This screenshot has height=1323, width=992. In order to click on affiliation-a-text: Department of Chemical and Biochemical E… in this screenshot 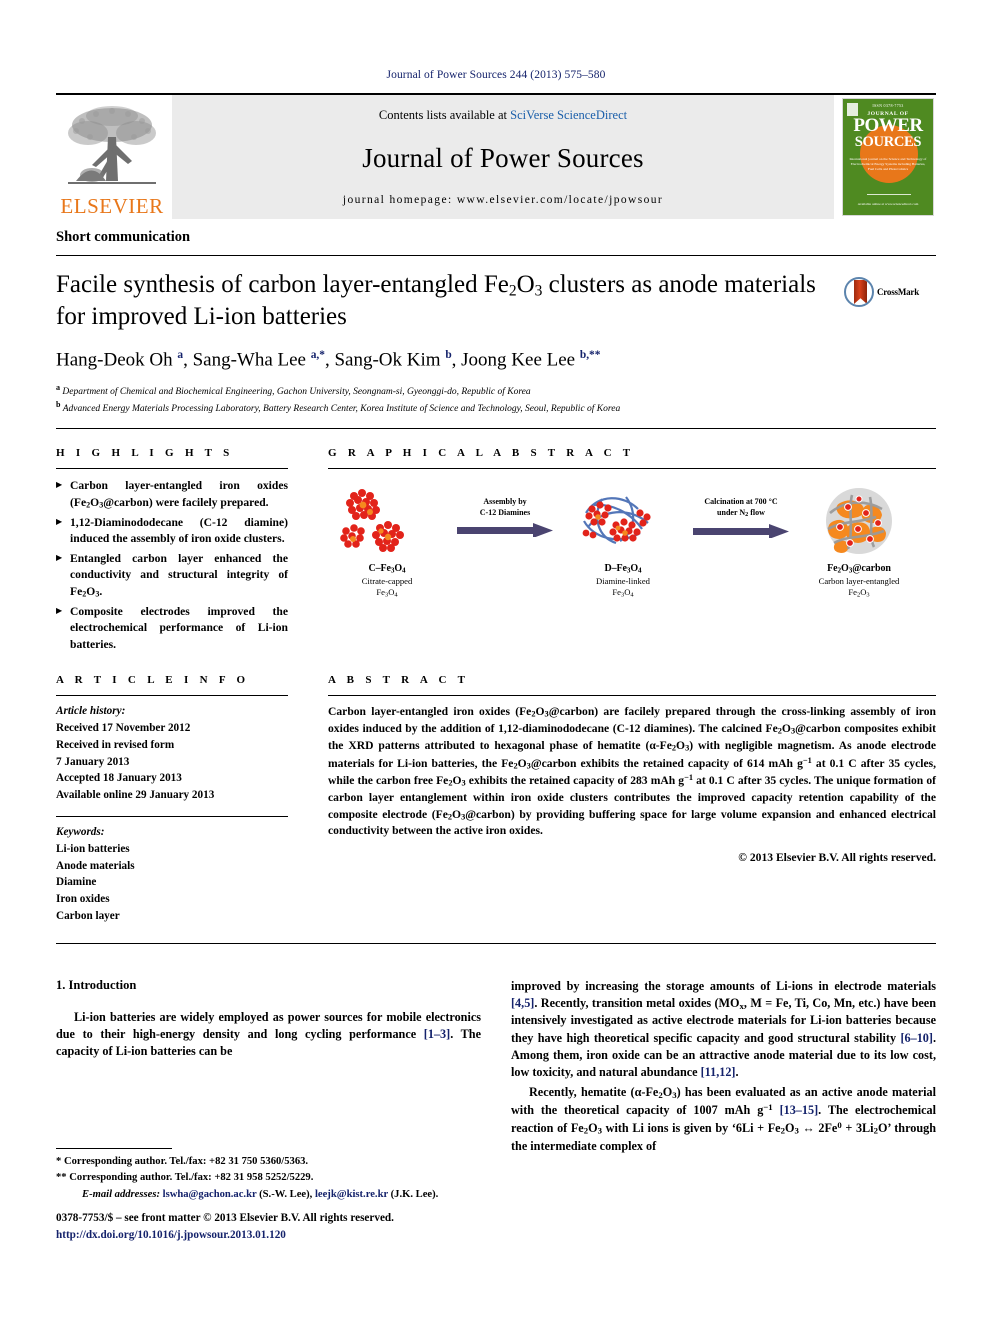, I will do `click(296, 391)`.